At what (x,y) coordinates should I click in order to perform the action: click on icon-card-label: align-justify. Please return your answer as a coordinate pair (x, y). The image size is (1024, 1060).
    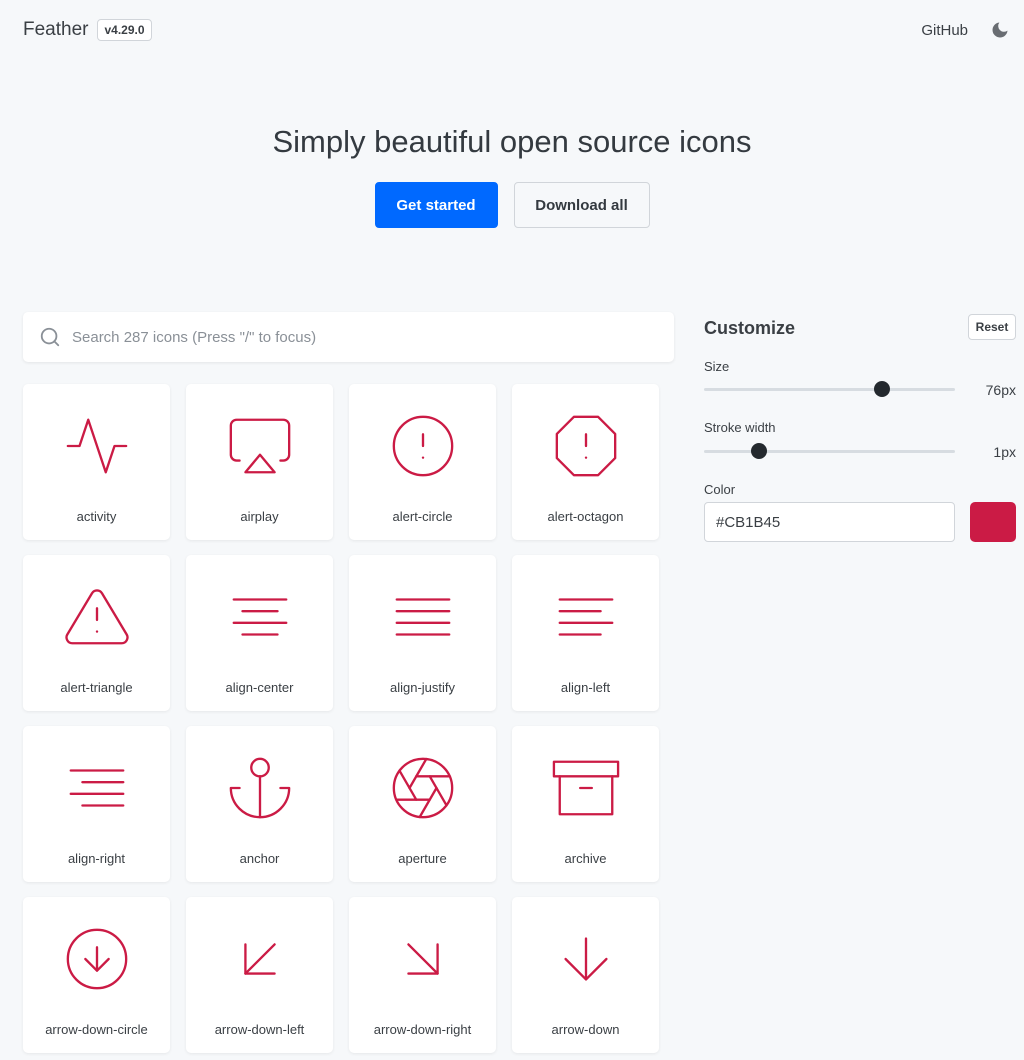
    Looking at the image, I should click on (422, 687).